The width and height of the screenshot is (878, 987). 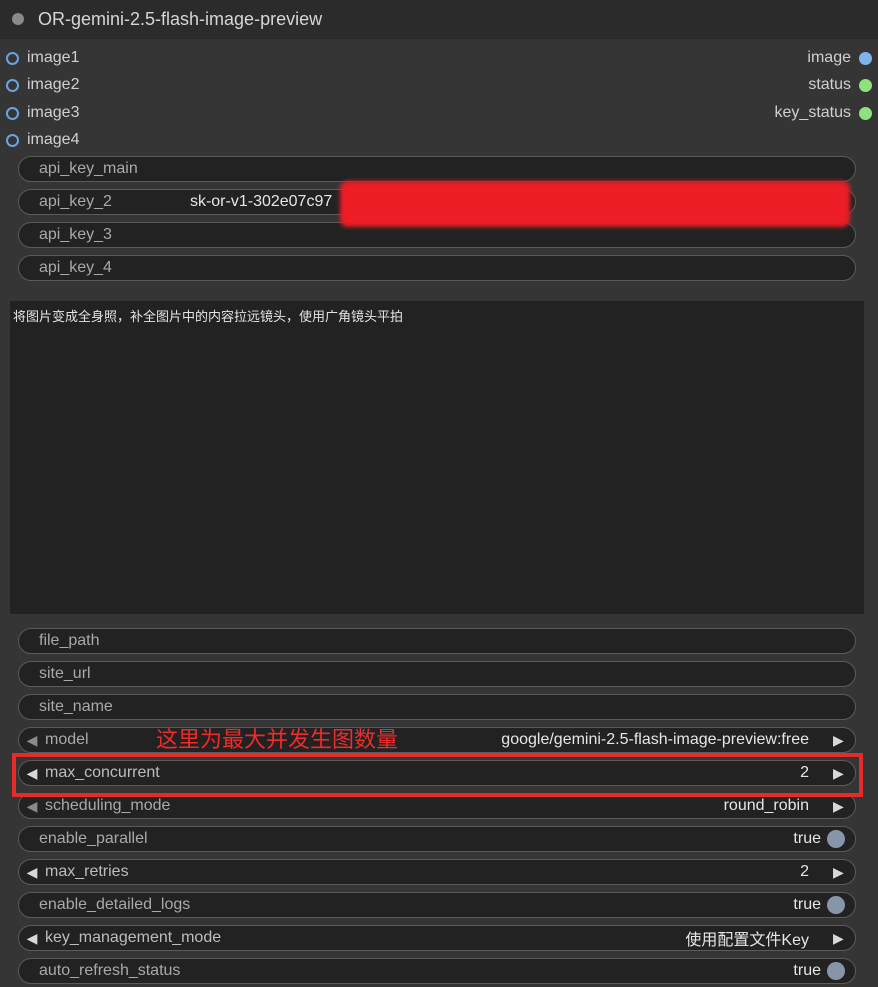 I want to click on site-name-field: site_name, so click(x=437, y=707).